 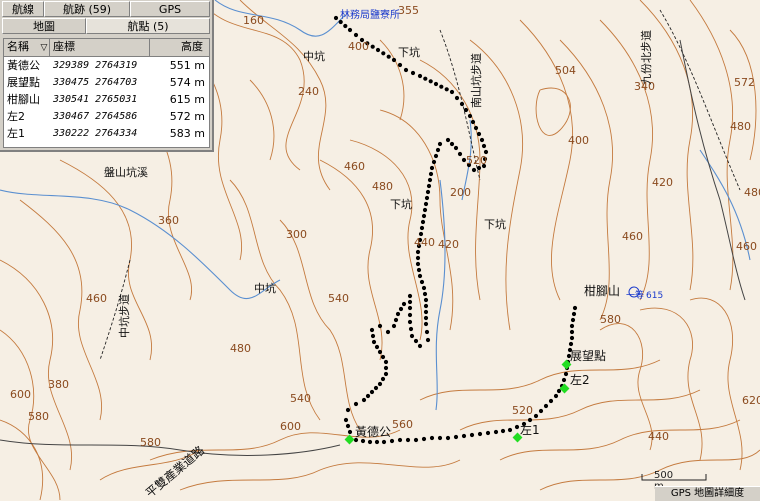 What do you see at coordinates (408, 10) in the screenshot?
I see `contour-label: 355` at bounding box center [408, 10].